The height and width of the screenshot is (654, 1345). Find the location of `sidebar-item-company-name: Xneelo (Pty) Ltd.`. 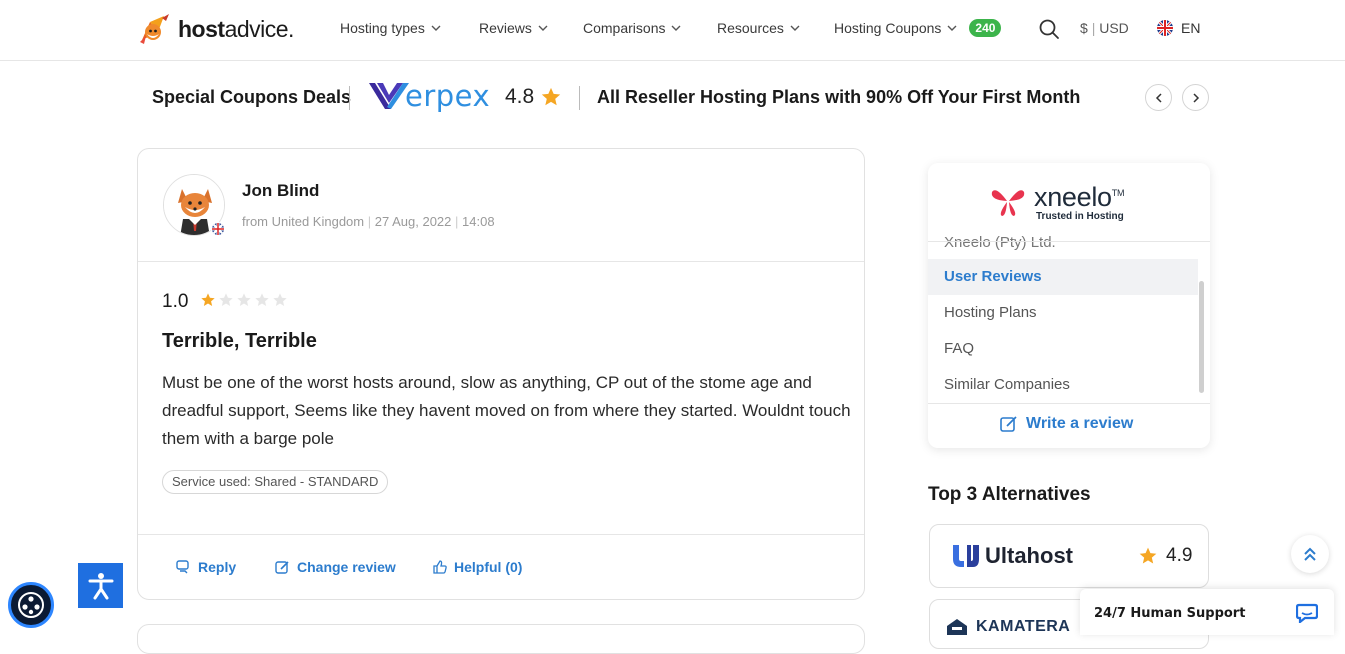

sidebar-item-company-name: Xneelo (Pty) Ltd. is located at coordinates (1000, 242).